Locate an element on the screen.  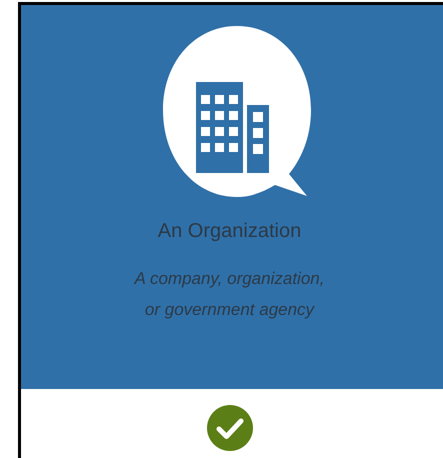
option-title: An Organization is located at coordinates (230, 231).